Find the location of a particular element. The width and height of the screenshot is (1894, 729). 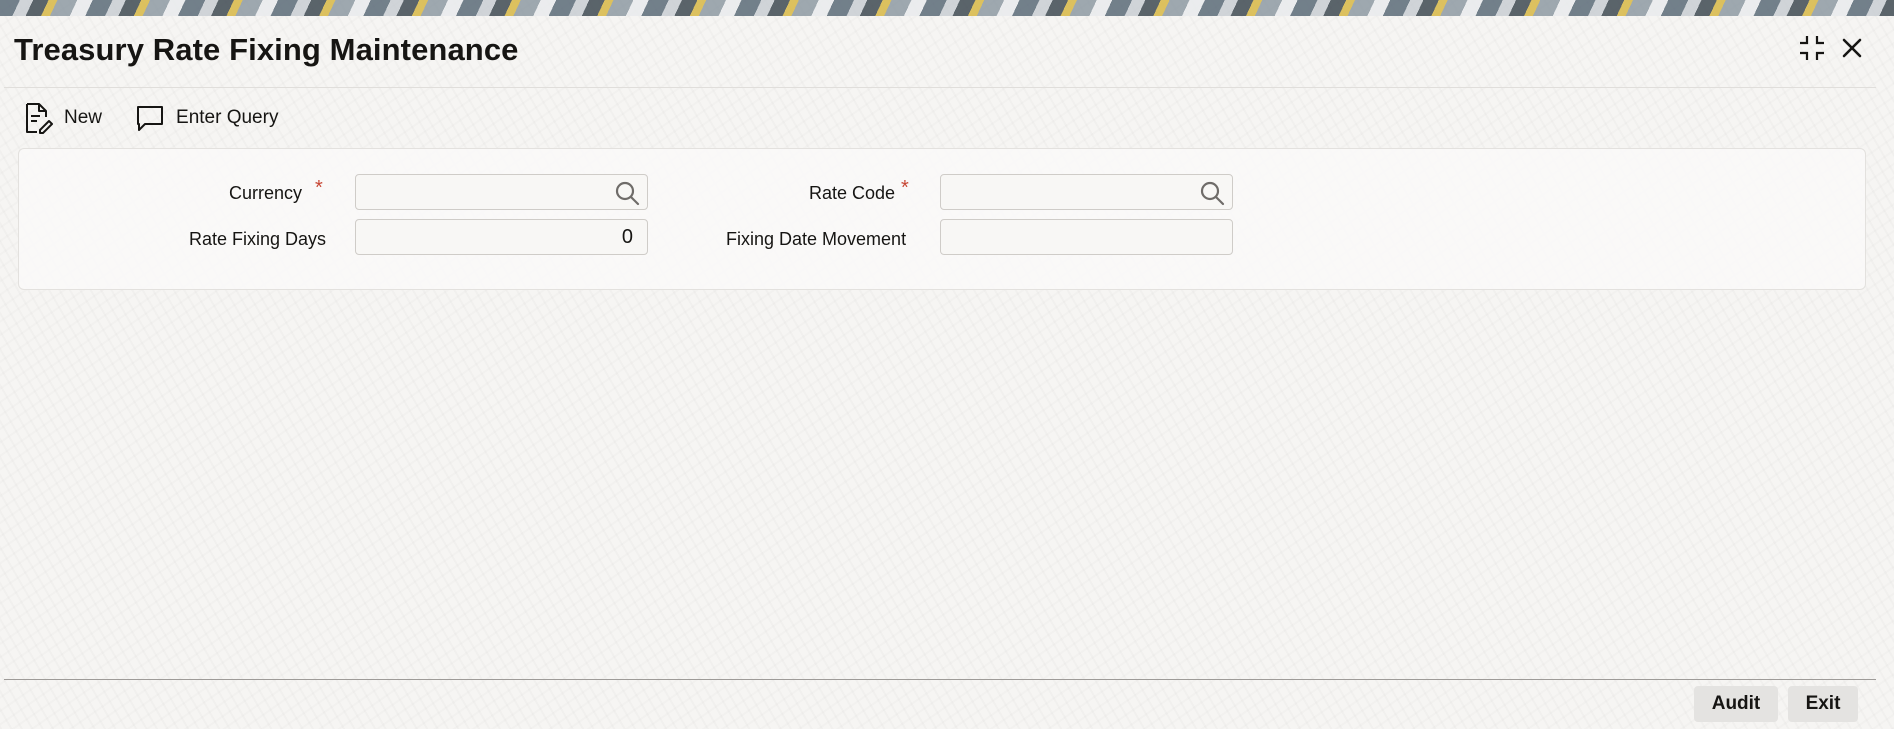

currency-field is located at coordinates (501, 192).